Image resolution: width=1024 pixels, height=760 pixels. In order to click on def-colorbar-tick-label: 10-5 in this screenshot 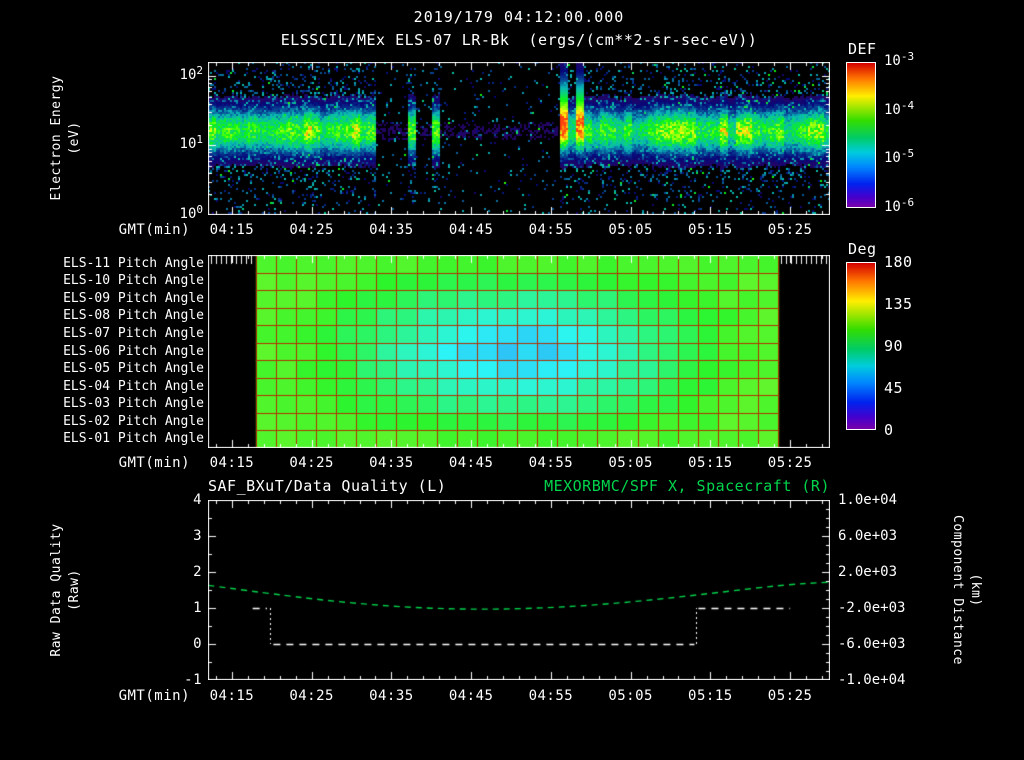, I will do `click(899, 157)`.